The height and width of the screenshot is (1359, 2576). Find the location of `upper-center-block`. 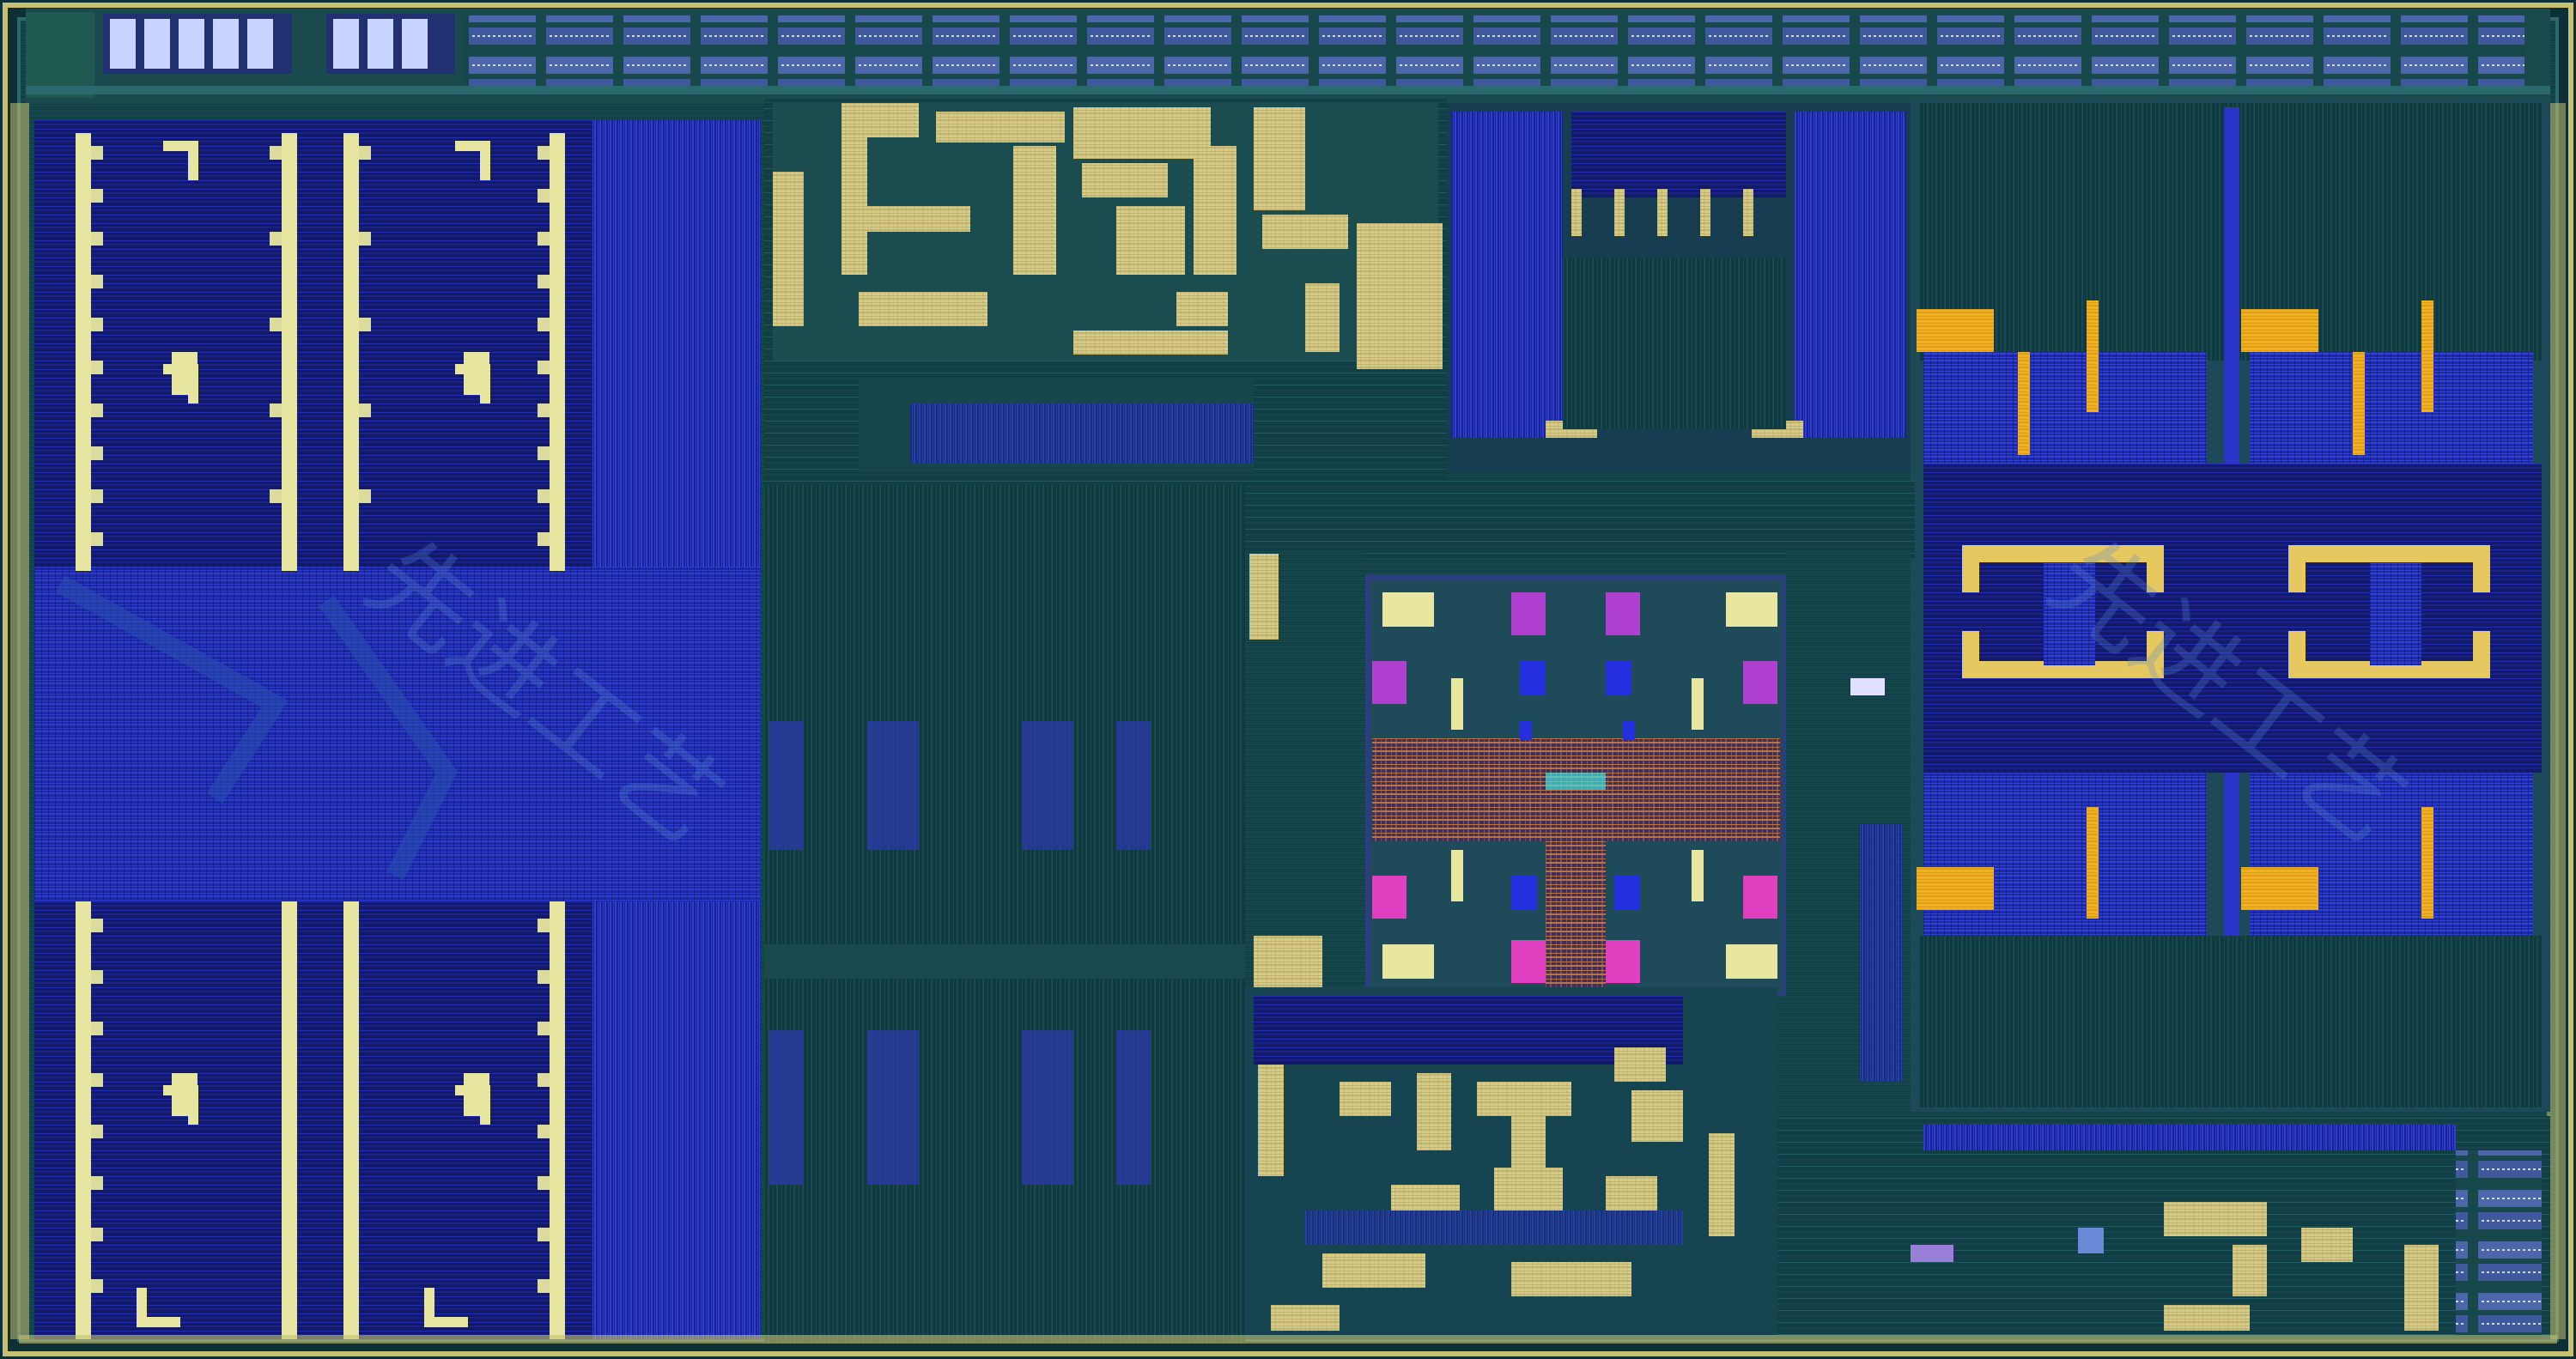

upper-center-block is located at coordinates (1679, 287).